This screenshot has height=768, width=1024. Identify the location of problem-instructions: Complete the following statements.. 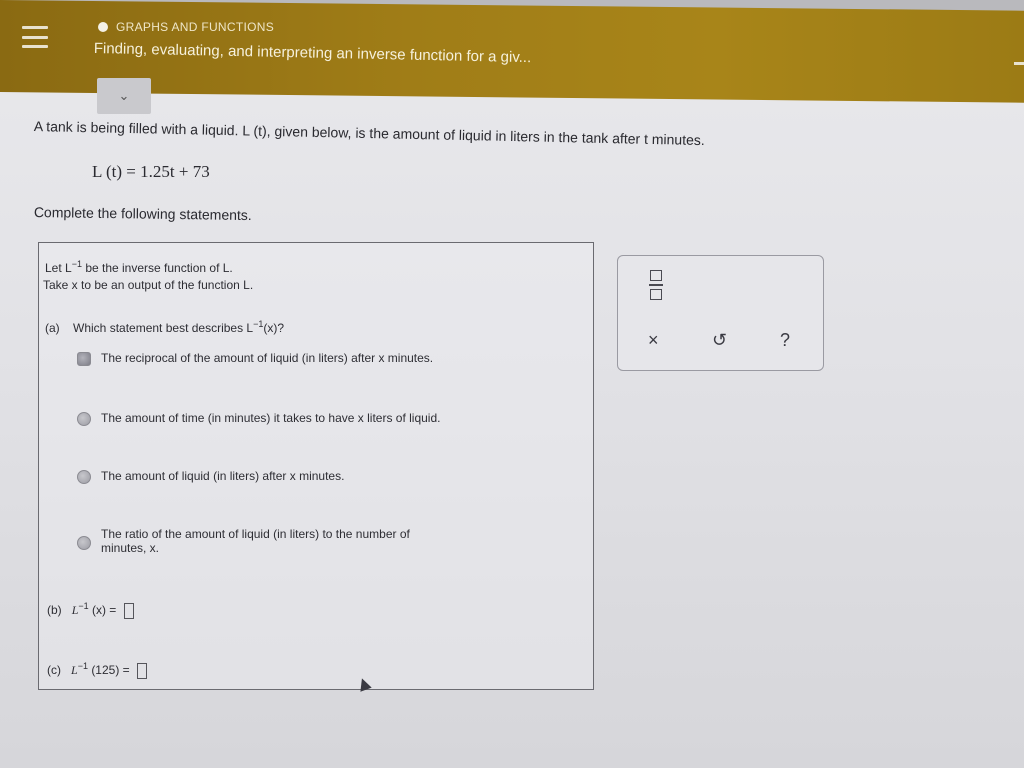
(142, 214).